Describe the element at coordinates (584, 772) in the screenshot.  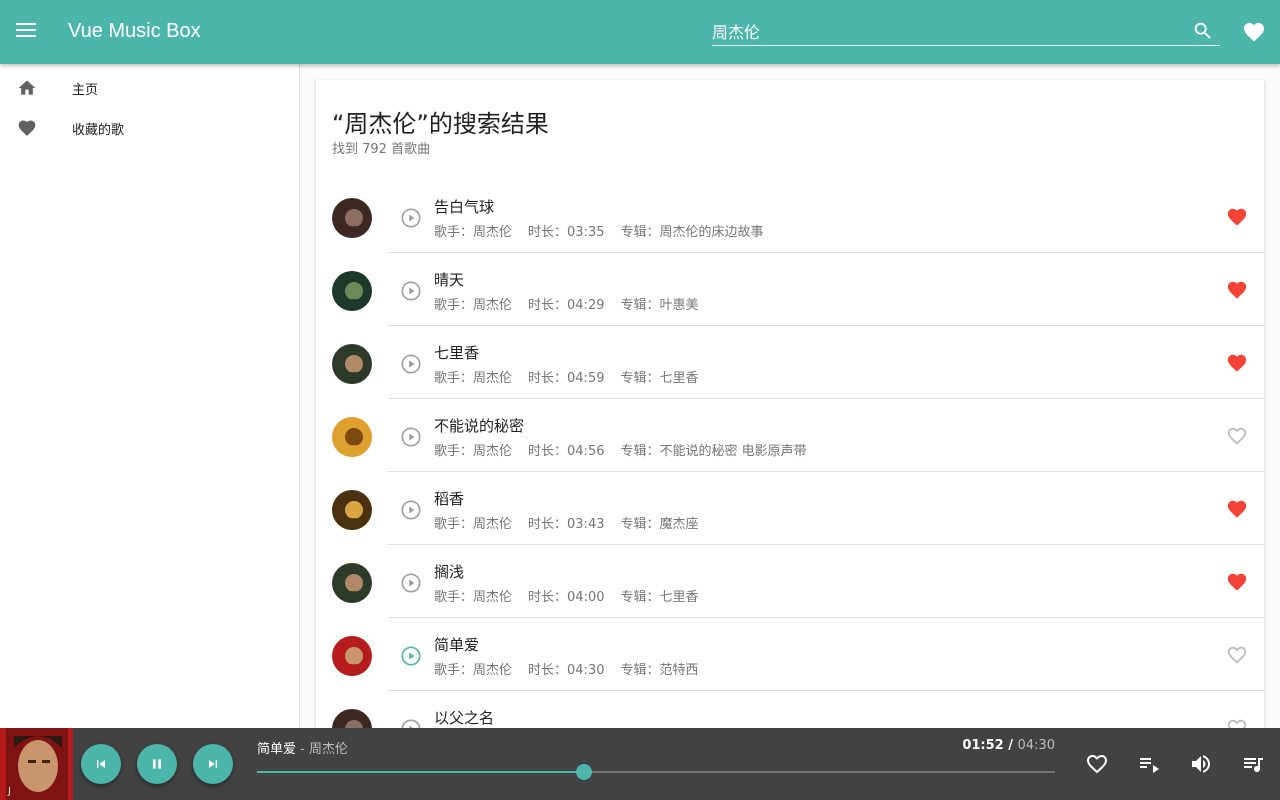
I see `progress-thumb` at that location.